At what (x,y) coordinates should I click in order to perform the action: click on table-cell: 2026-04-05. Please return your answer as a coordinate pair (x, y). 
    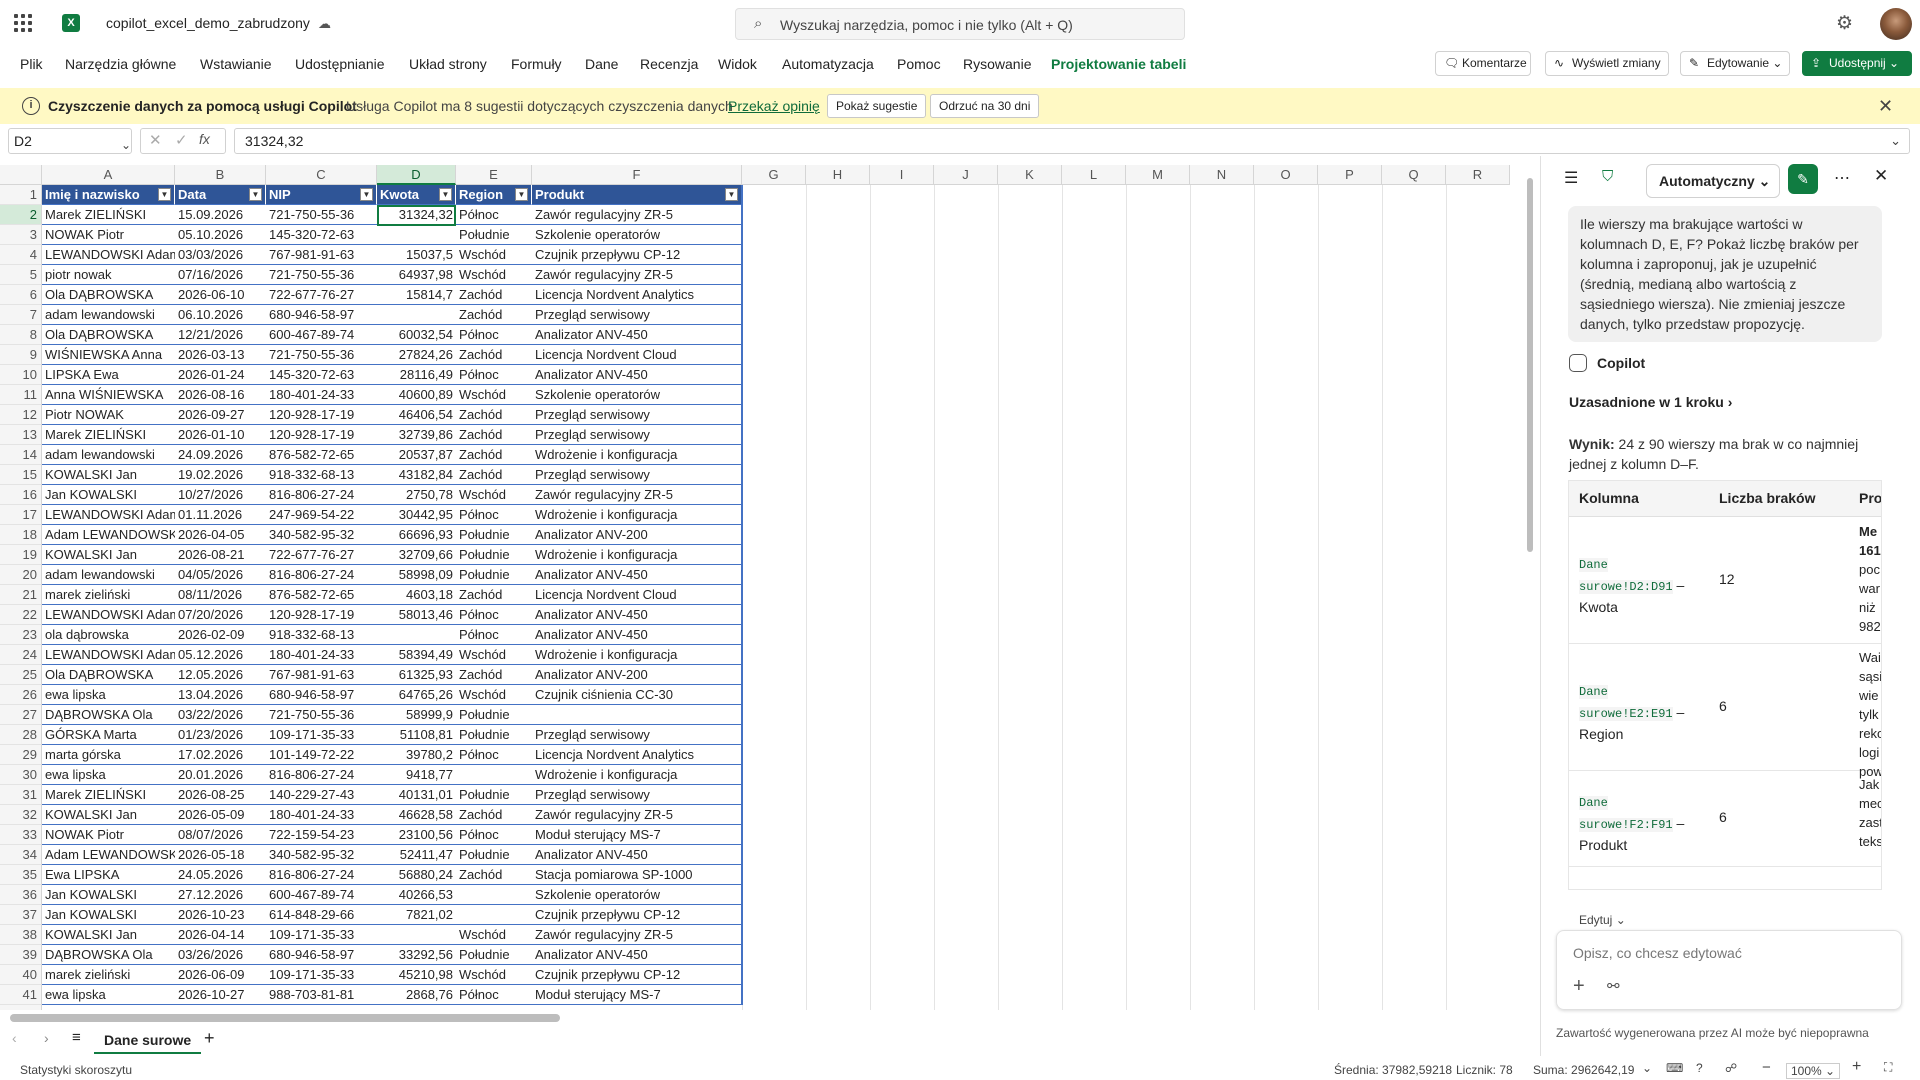
    Looking at the image, I should click on (220, 535).